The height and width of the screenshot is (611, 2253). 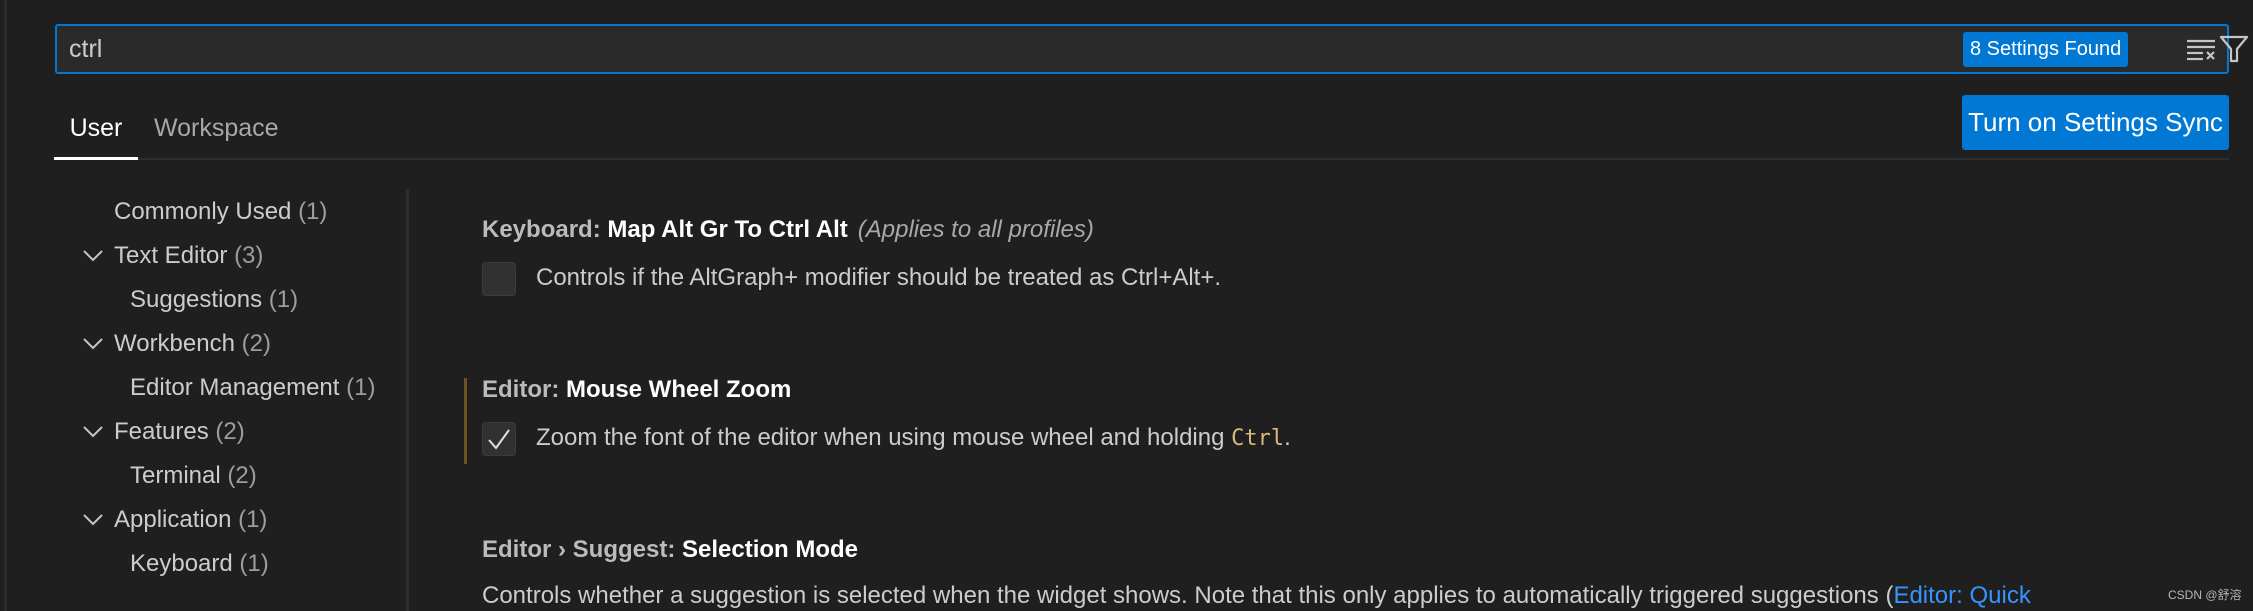 What do you see at coordinates (96, 129) in the screenshot?
I see `tab-user: User` at bounding box center [96, 129].